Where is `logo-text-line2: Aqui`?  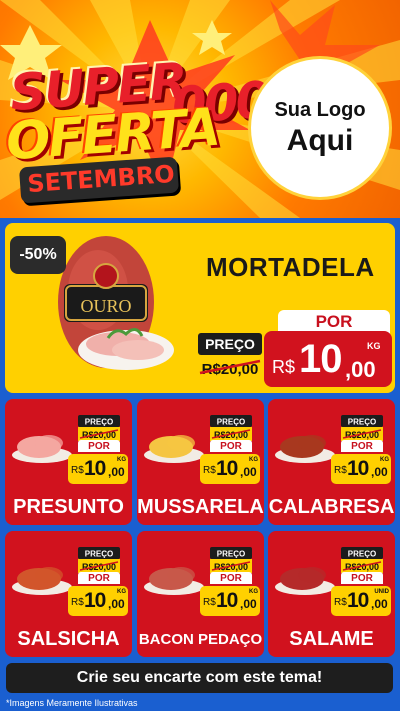
logo-text-line2: Aqui is located at coordinates (320, 140).